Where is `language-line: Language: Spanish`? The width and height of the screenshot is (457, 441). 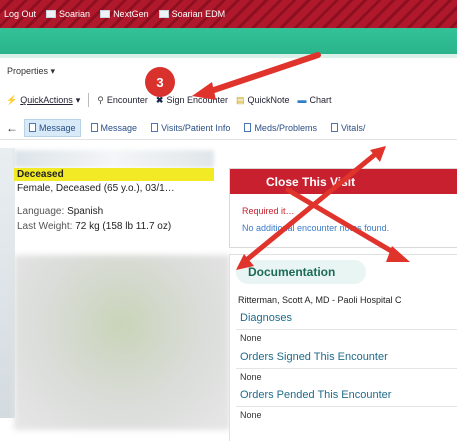 language-line: Language: Spanish is located at coordinates (114, 211).